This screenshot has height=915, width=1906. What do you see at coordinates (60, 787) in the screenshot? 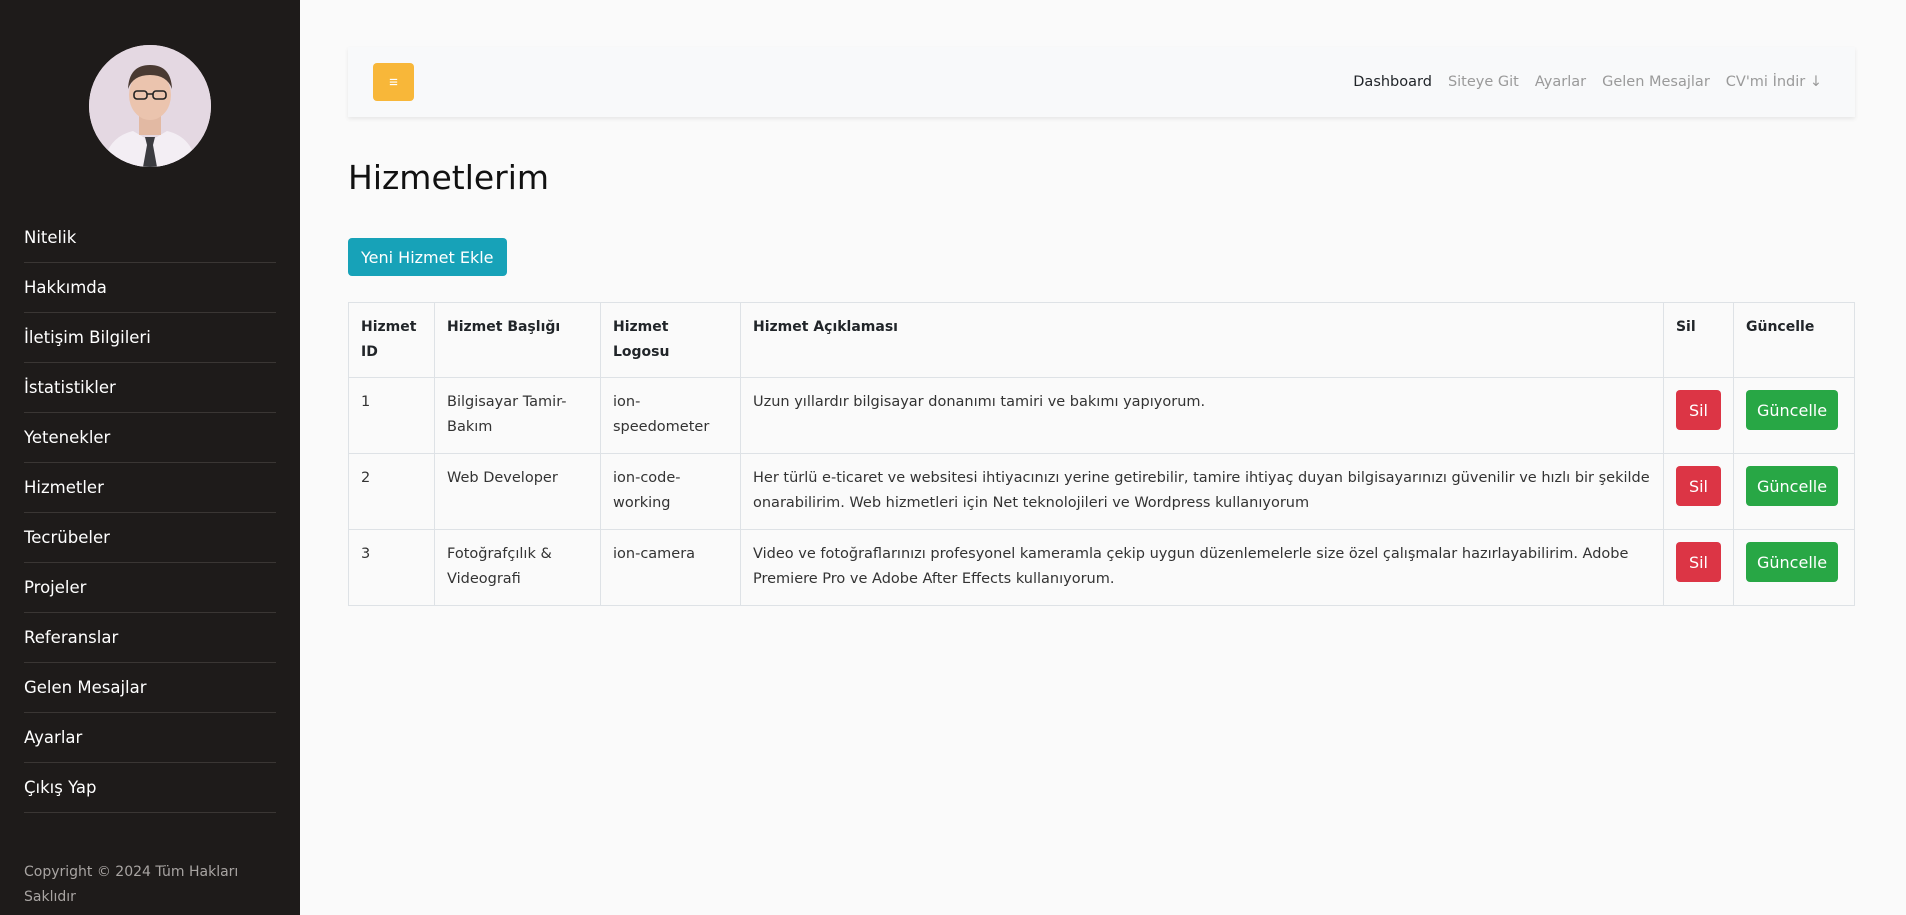
I see `sidebar-item-label: Çıkış Yap` at bounding box center [60, 787].